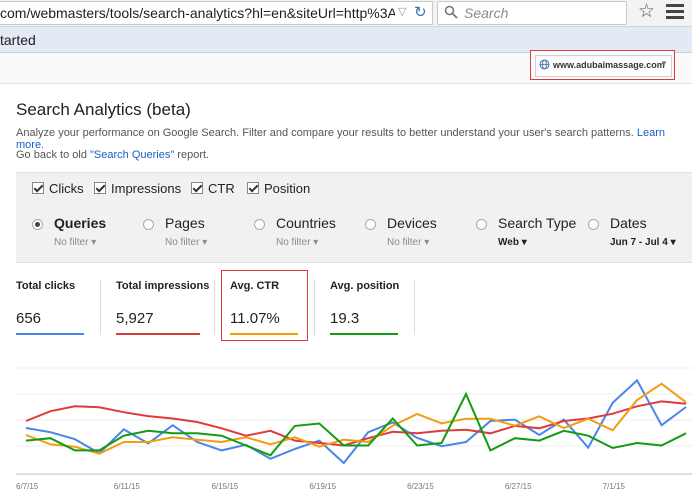 The height and width of the screenshot is (496, 692). I want to click on total-value: 19.3, so click(345, 318).